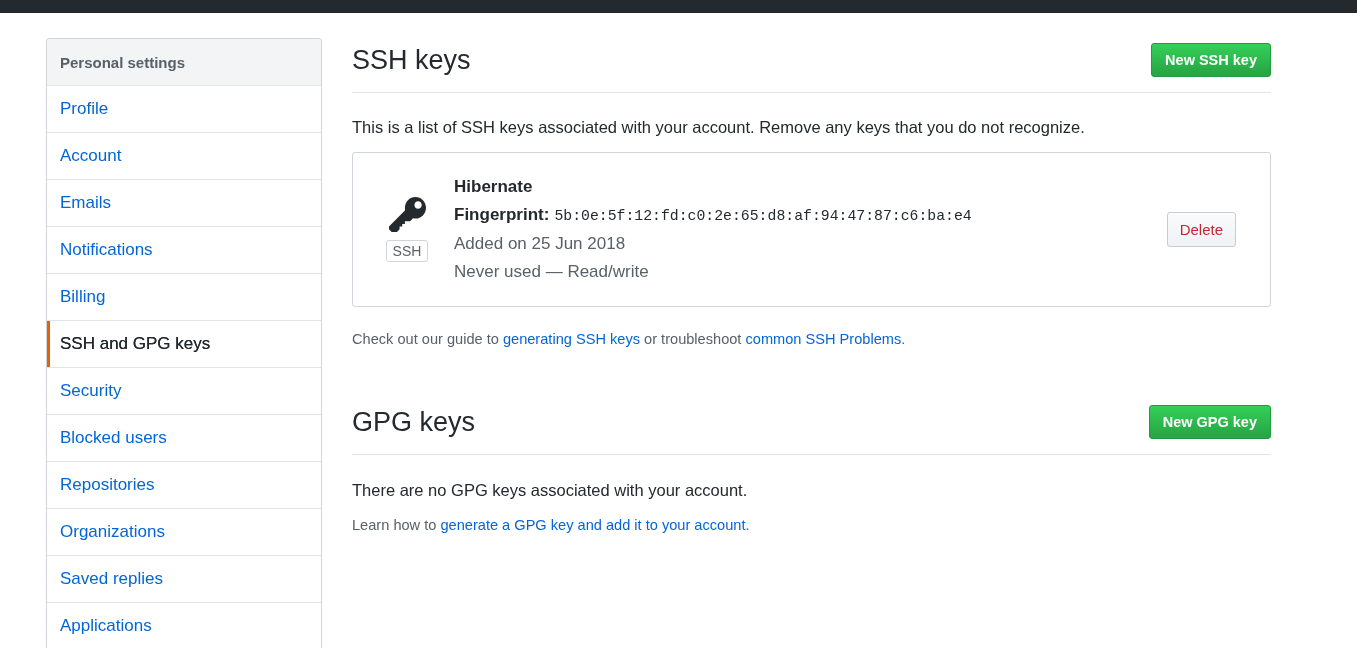 The image size is (1357, 648). Describe the element at coordinates (411, 60) in the screenshot. I see `section-title: SSH keys` at that location.